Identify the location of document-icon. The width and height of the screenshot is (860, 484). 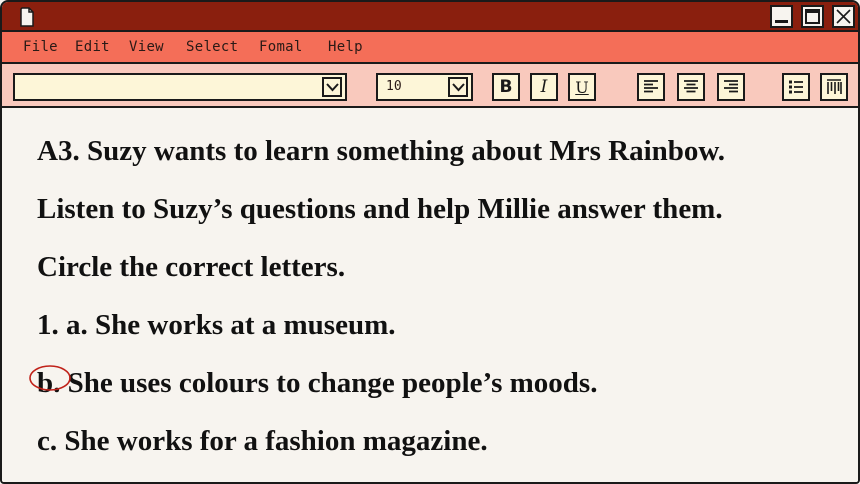
(27, 17).